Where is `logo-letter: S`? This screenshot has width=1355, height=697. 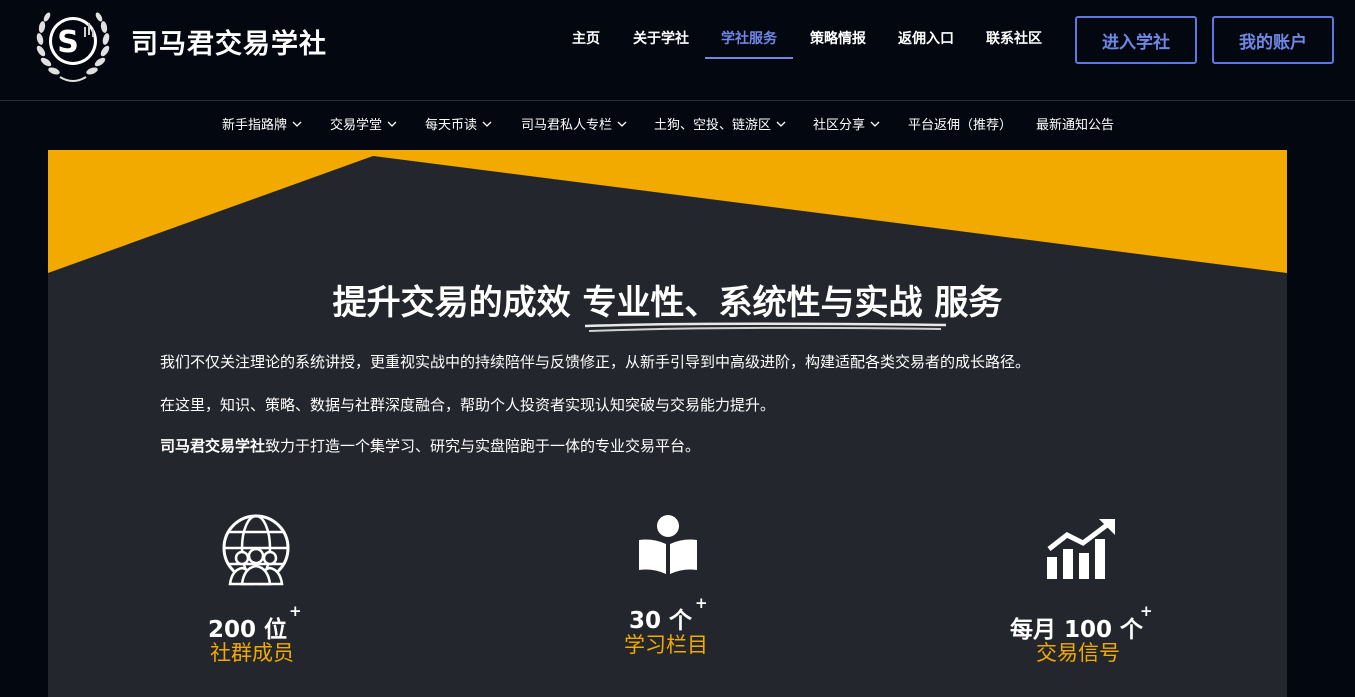
logo-letter: S is located at coordinates (68, 42).